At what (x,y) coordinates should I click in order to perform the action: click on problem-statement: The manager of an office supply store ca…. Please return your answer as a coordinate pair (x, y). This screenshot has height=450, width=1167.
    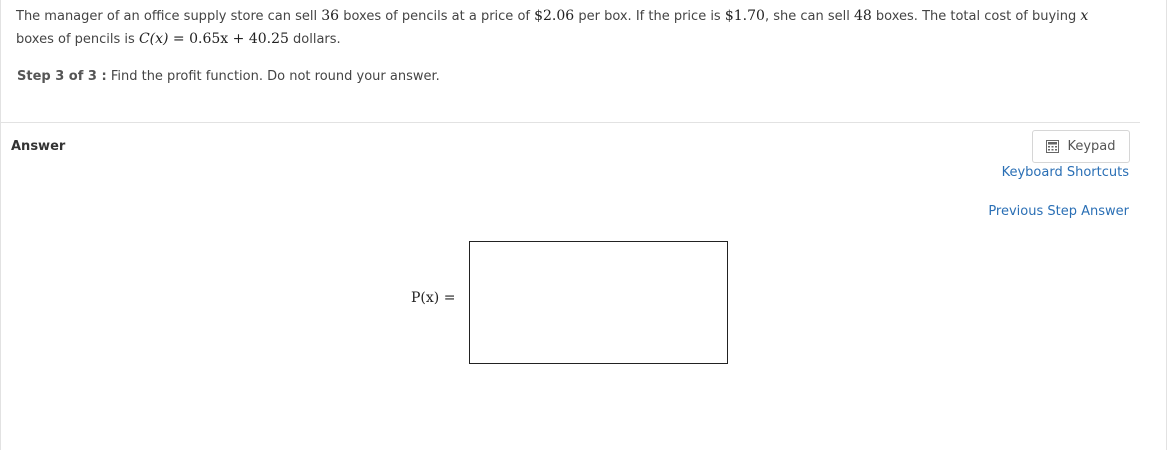
    Looking at the image, I should click on (566, 28).